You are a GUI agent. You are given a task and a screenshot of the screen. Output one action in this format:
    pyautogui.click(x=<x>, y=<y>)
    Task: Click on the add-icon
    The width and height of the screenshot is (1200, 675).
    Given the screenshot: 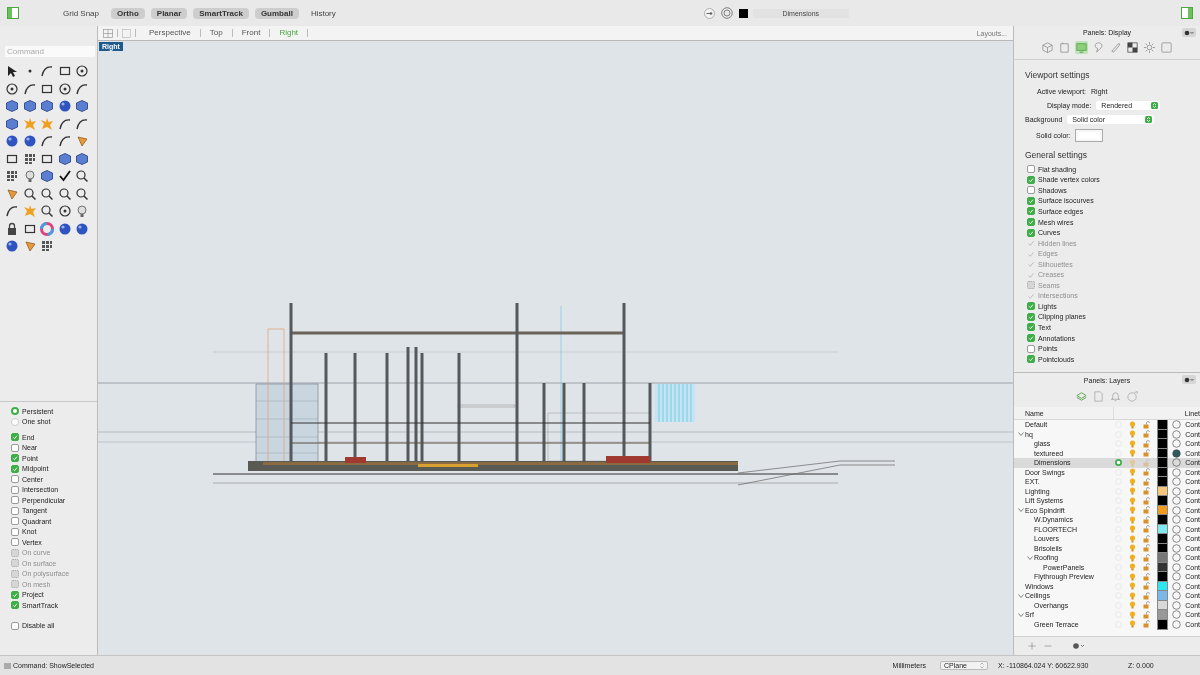 What is the action you would take?
    pyautogui.click(x=1032, y=646)
    